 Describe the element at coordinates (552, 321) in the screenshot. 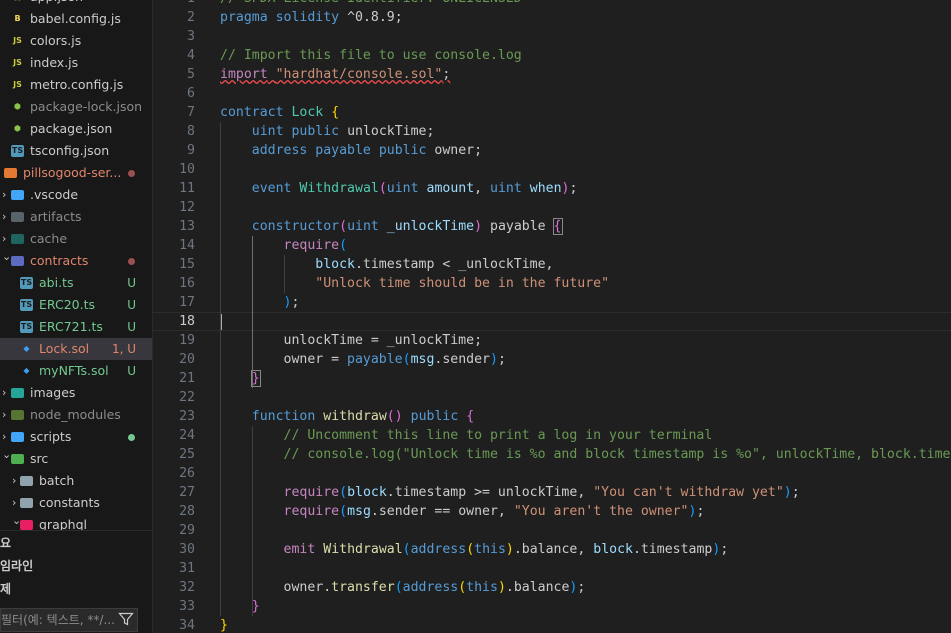

I see `code-line: 18` at that location.